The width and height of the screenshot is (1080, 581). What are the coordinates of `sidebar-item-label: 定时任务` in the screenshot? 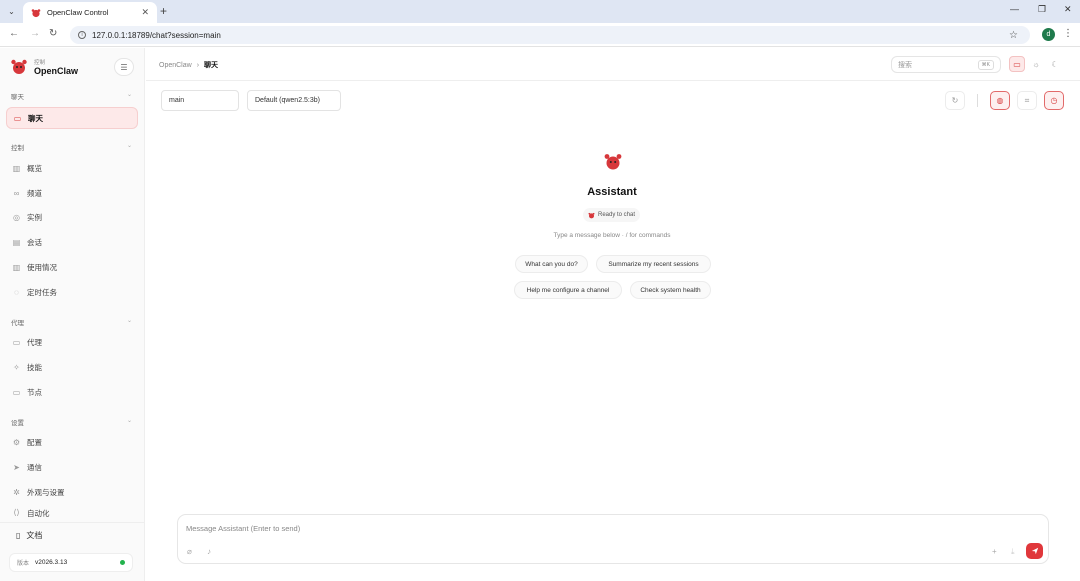 It's located at (42, 292).